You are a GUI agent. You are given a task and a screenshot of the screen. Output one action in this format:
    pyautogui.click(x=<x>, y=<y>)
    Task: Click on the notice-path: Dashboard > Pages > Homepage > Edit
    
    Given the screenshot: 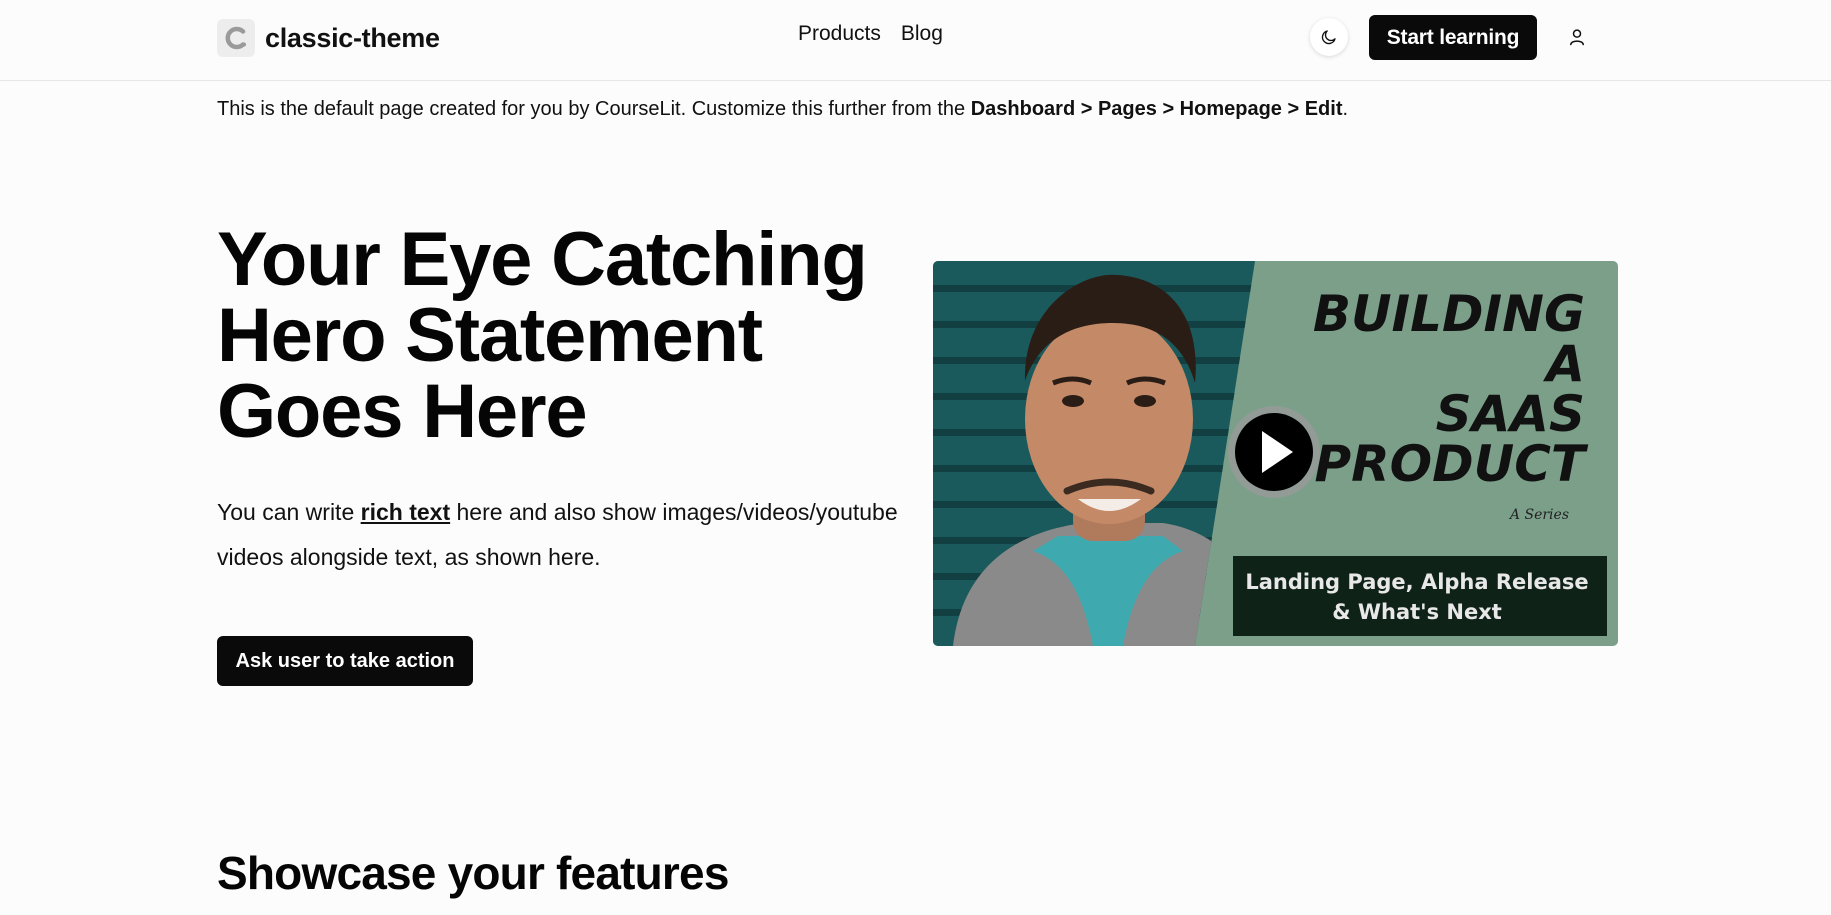 What is the action you would take?
    pyautogui.click(x=1156, y=109)
    